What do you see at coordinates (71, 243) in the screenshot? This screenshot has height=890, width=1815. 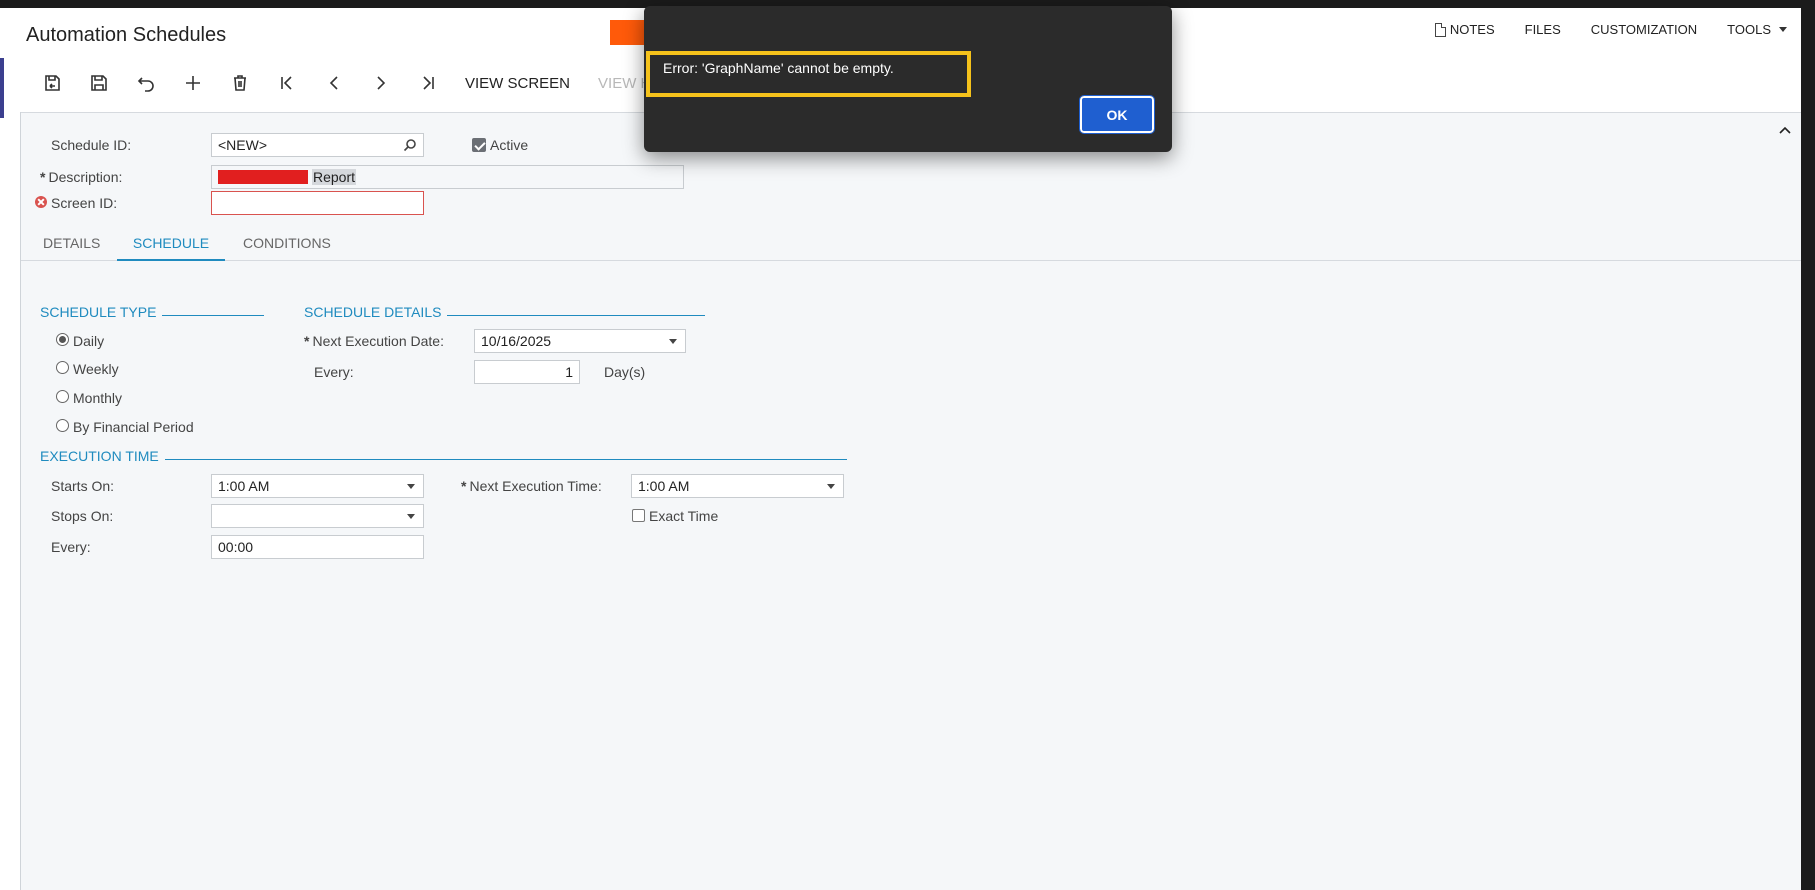 I see `tab-details: DETAILS` at bounding box center [71, 243].